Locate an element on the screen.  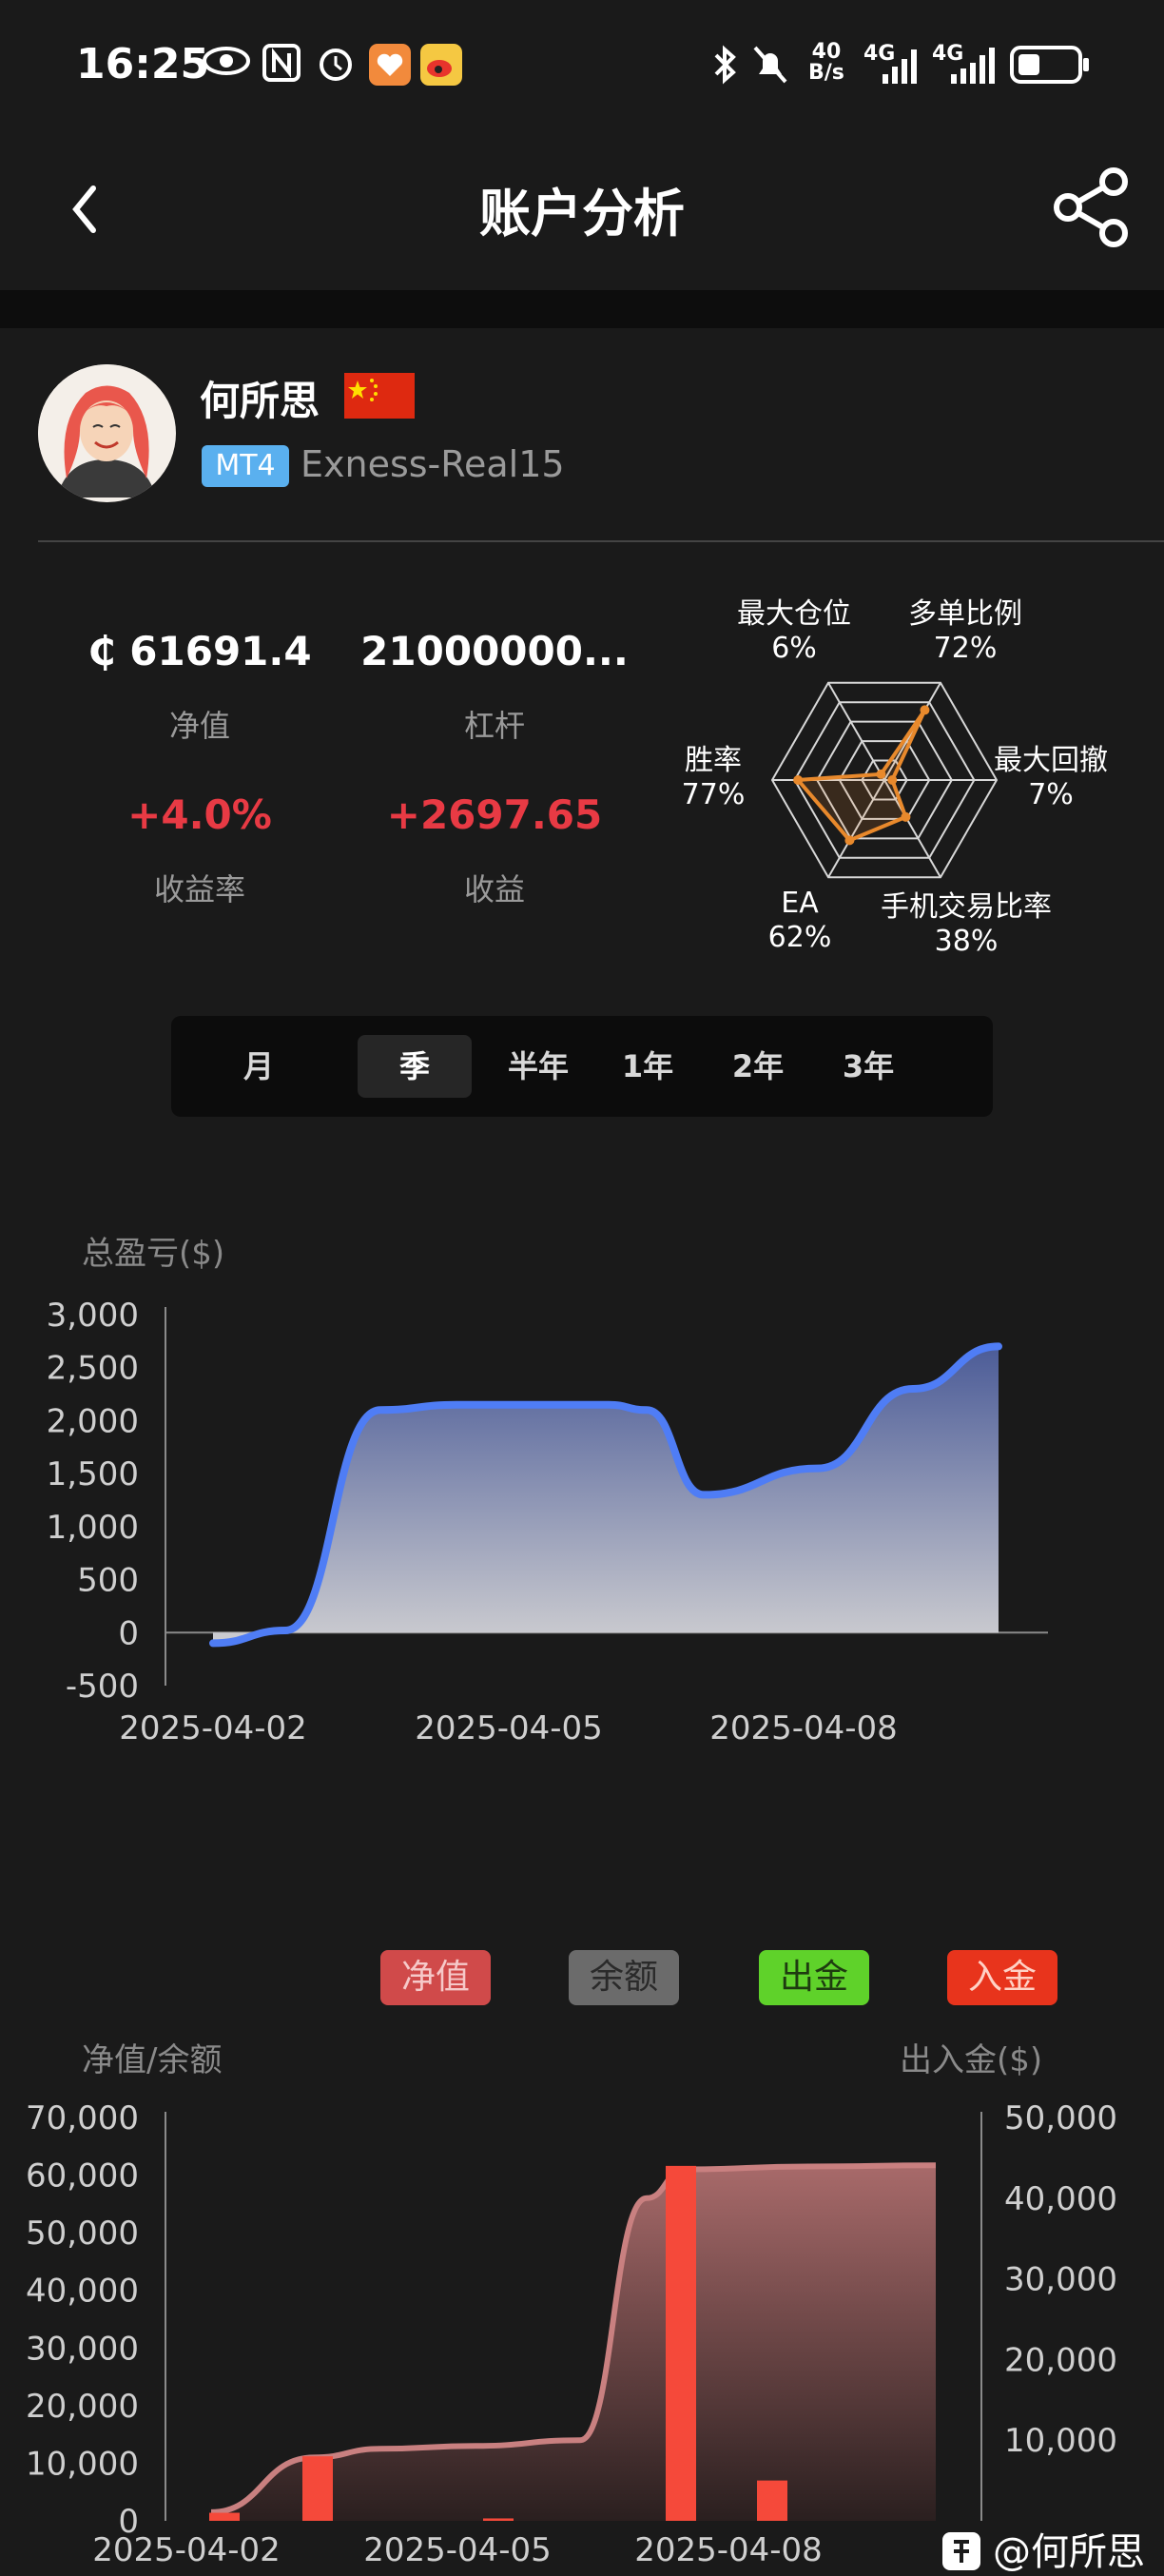
return-rate-label: 收益率 is located at coordinates (199, 889).